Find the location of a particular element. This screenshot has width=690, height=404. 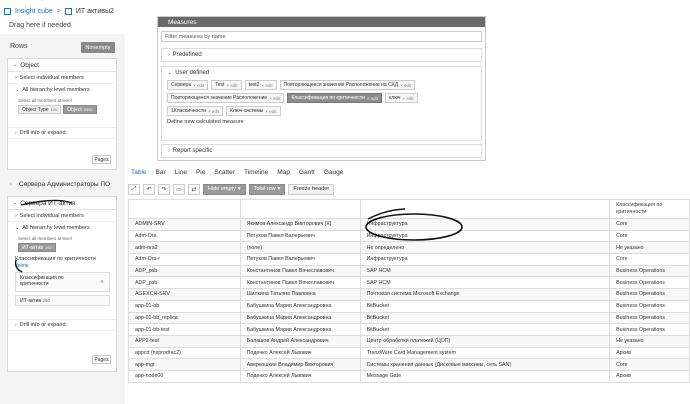

drill-into-expand-2: › Drill into or expand is located at coordinates (62, 325).